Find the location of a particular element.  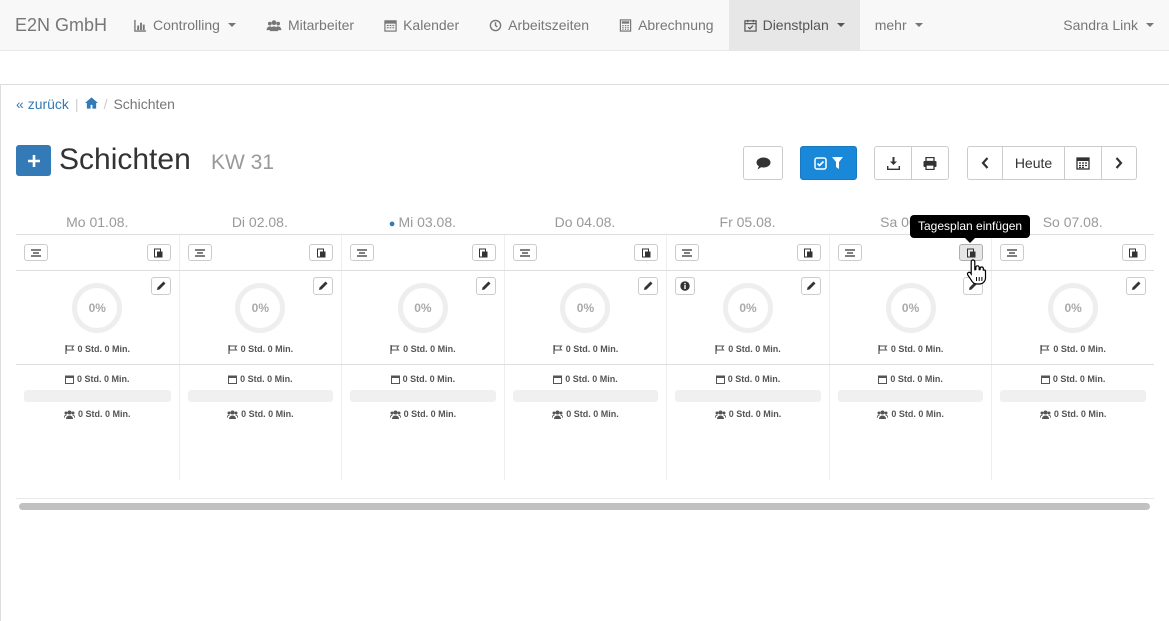

day-tools is located at coordinates (97, 252).